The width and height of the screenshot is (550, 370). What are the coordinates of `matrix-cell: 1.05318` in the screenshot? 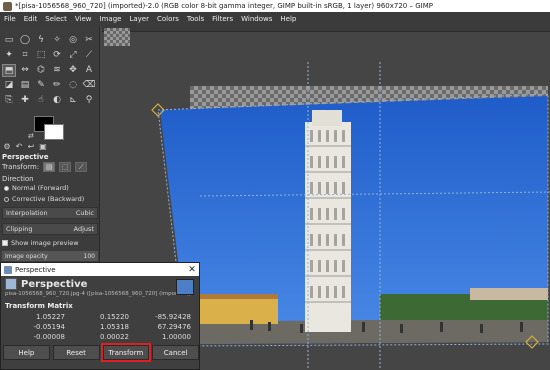 It's located at (114, 327).